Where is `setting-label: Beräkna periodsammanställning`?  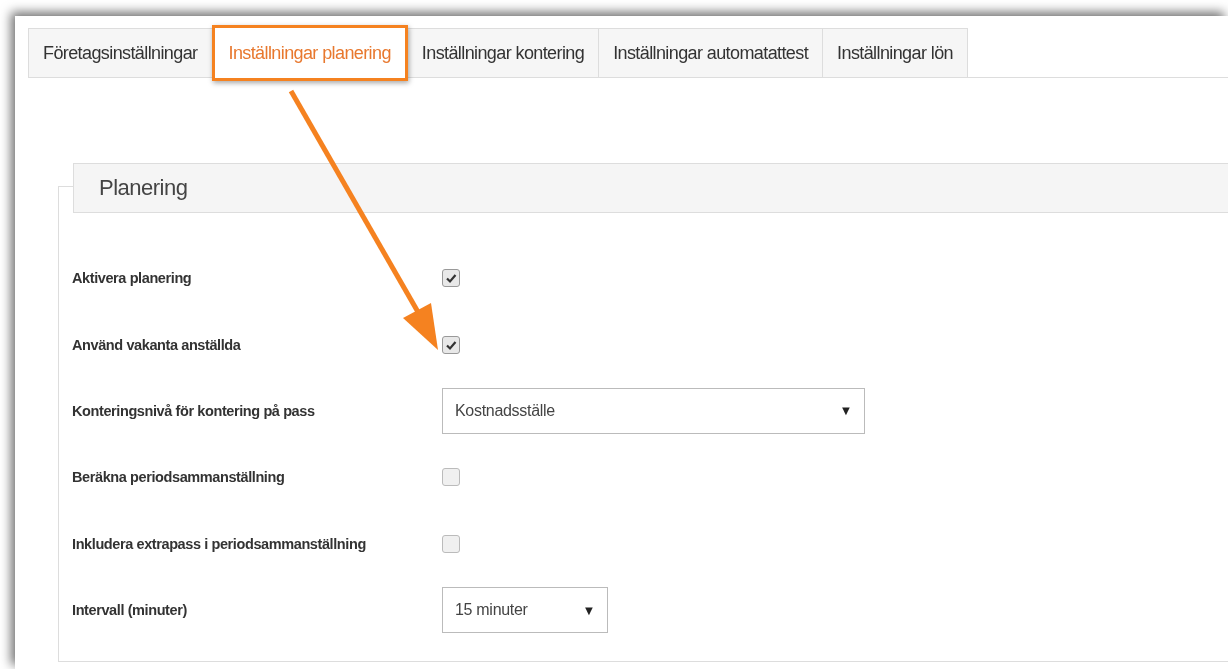 setting-label: Beräkna periodsammanställning is located at coordinates (179, 477).